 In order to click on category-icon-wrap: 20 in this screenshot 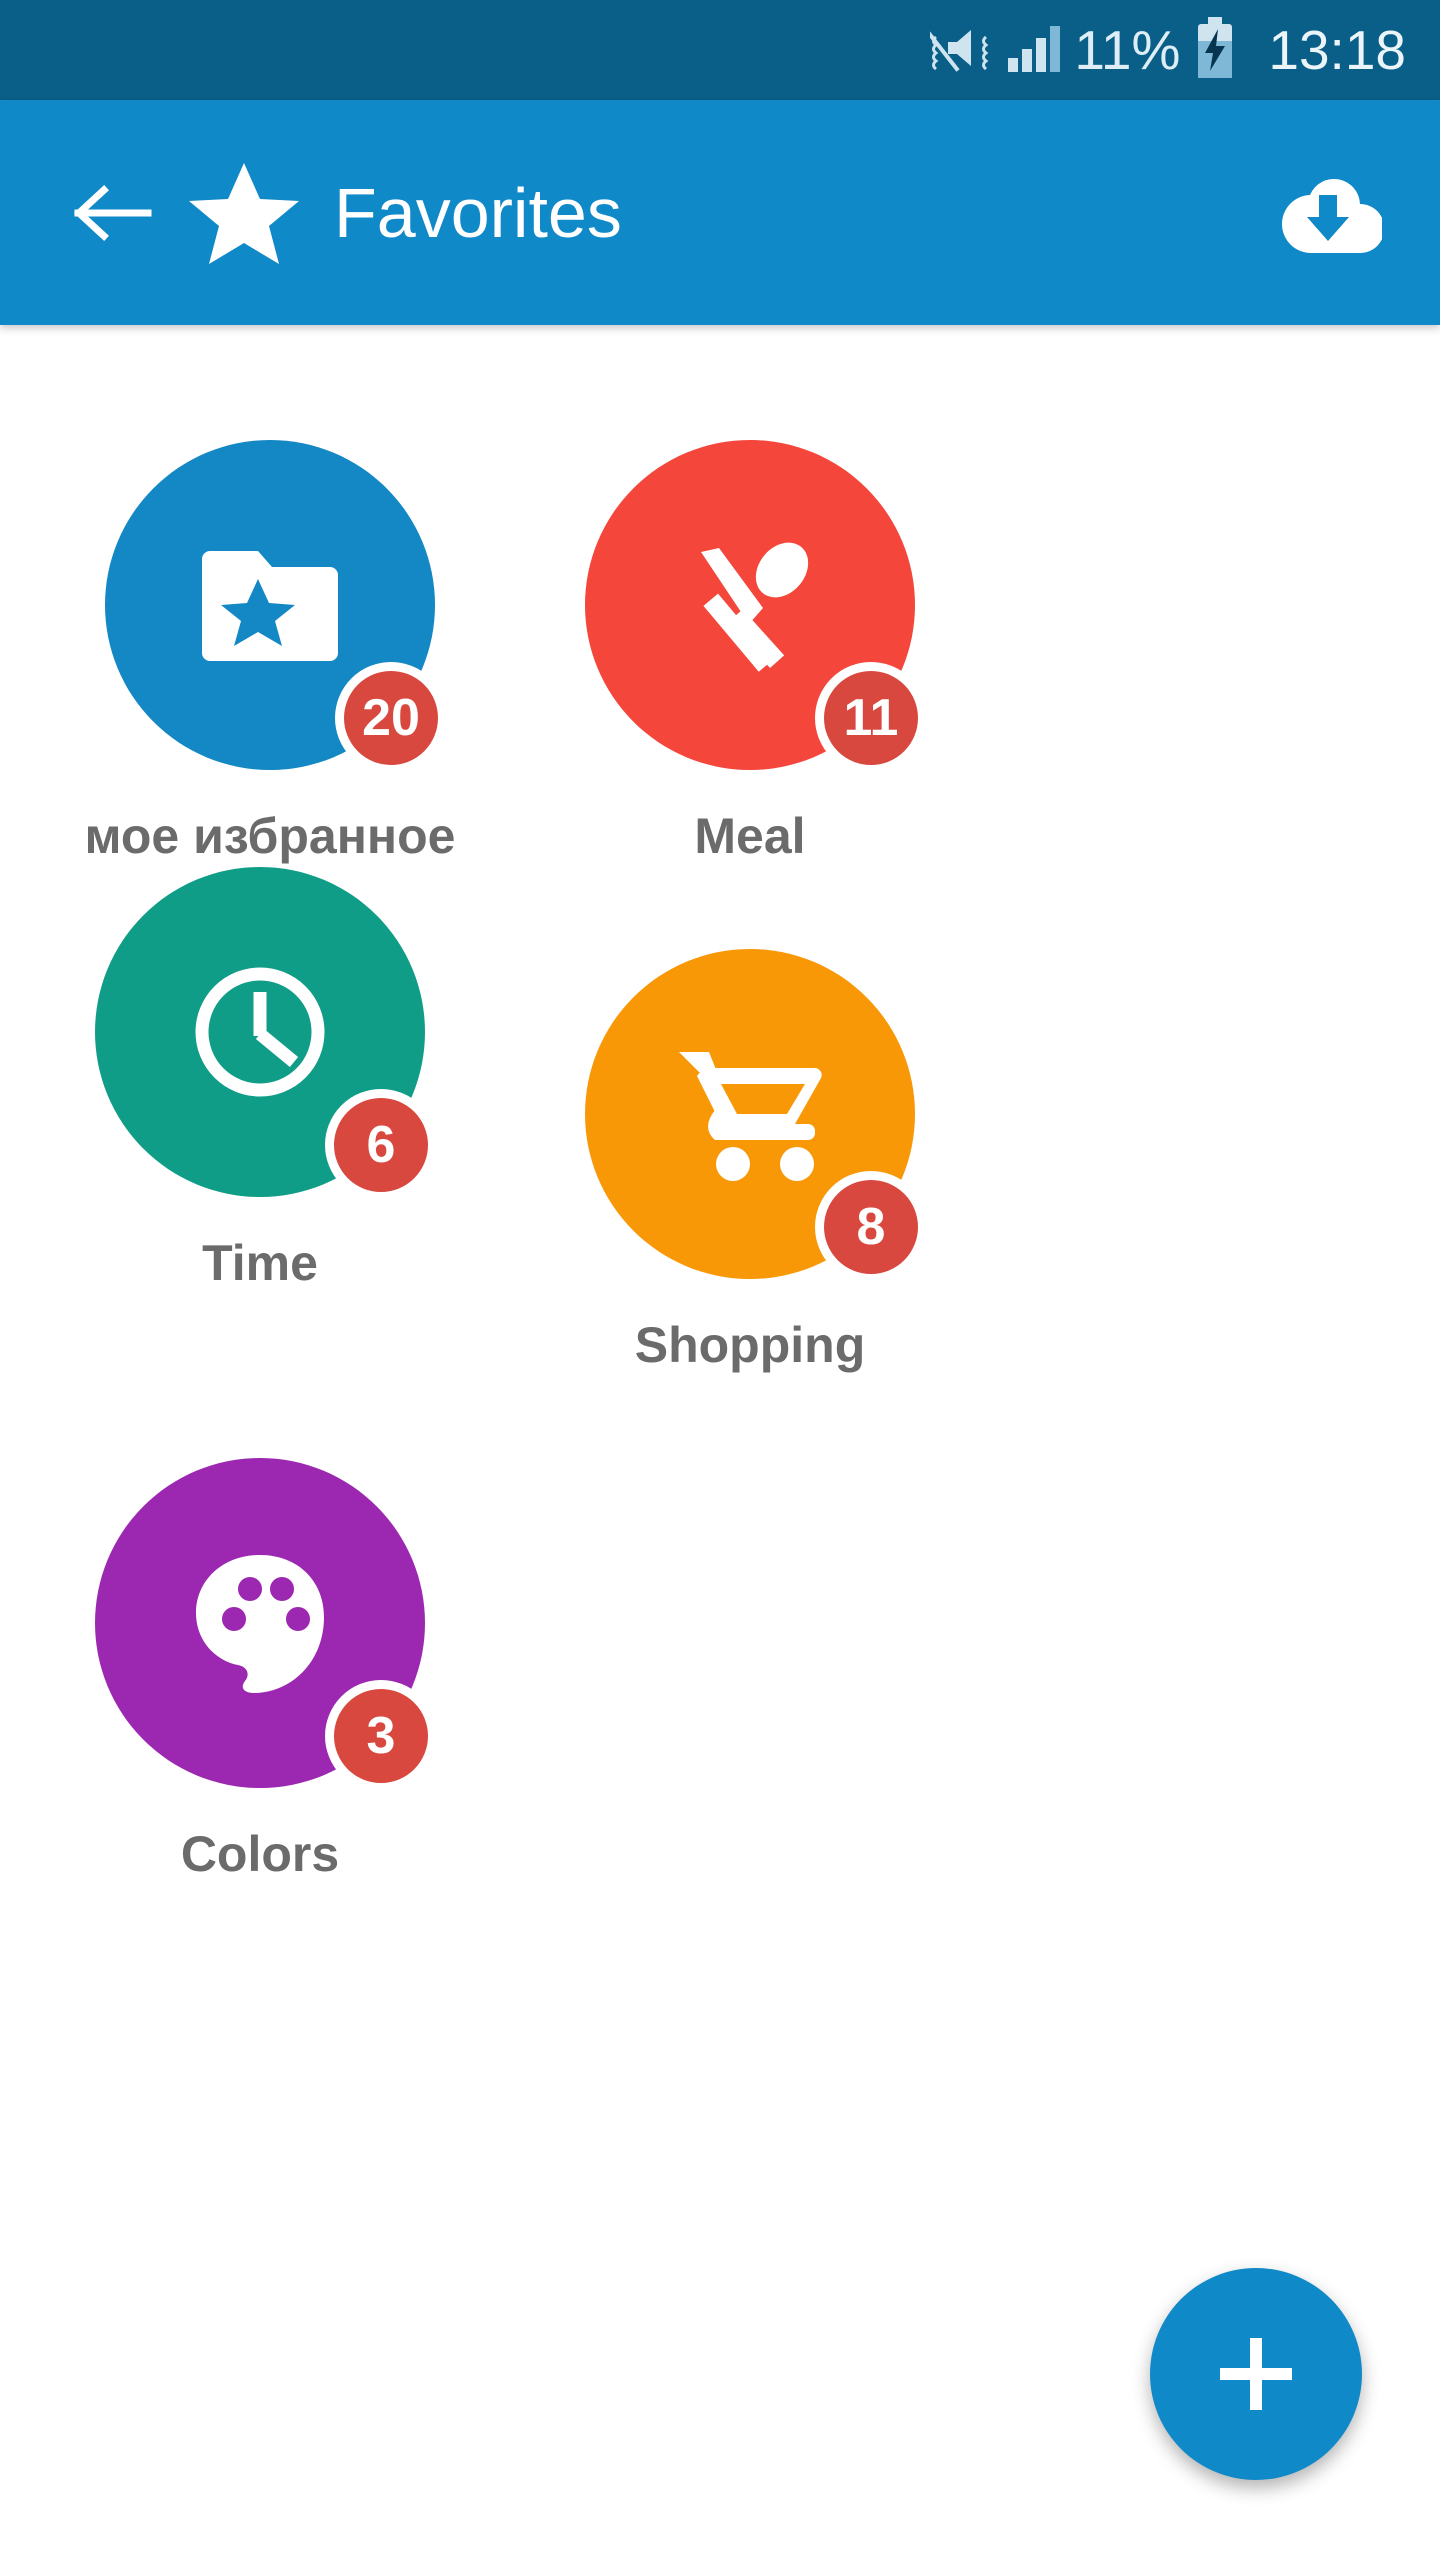, I will do `click(276, 607)`.